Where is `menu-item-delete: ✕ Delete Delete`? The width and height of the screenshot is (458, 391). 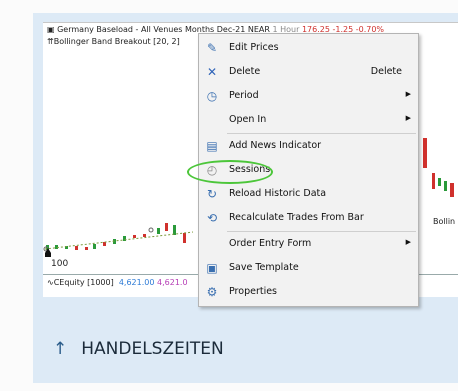 menu-item-delete: ✕ Delete Delete is located at coordinates (308, 72).